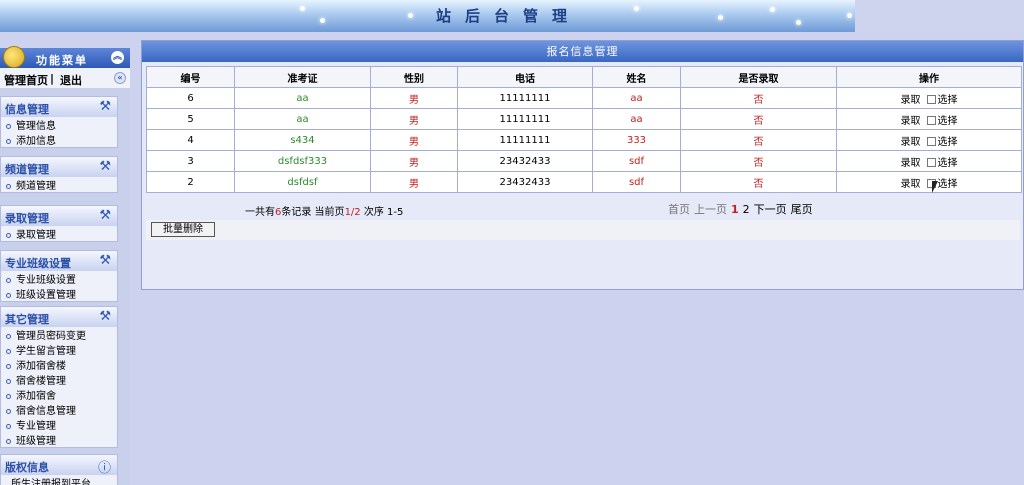 This screenshot has width=1024, height=485. What do you see at coordinates (525, 77) in the screenshot?
I see `col-phone: 电话` at bounding box center [525, 77].